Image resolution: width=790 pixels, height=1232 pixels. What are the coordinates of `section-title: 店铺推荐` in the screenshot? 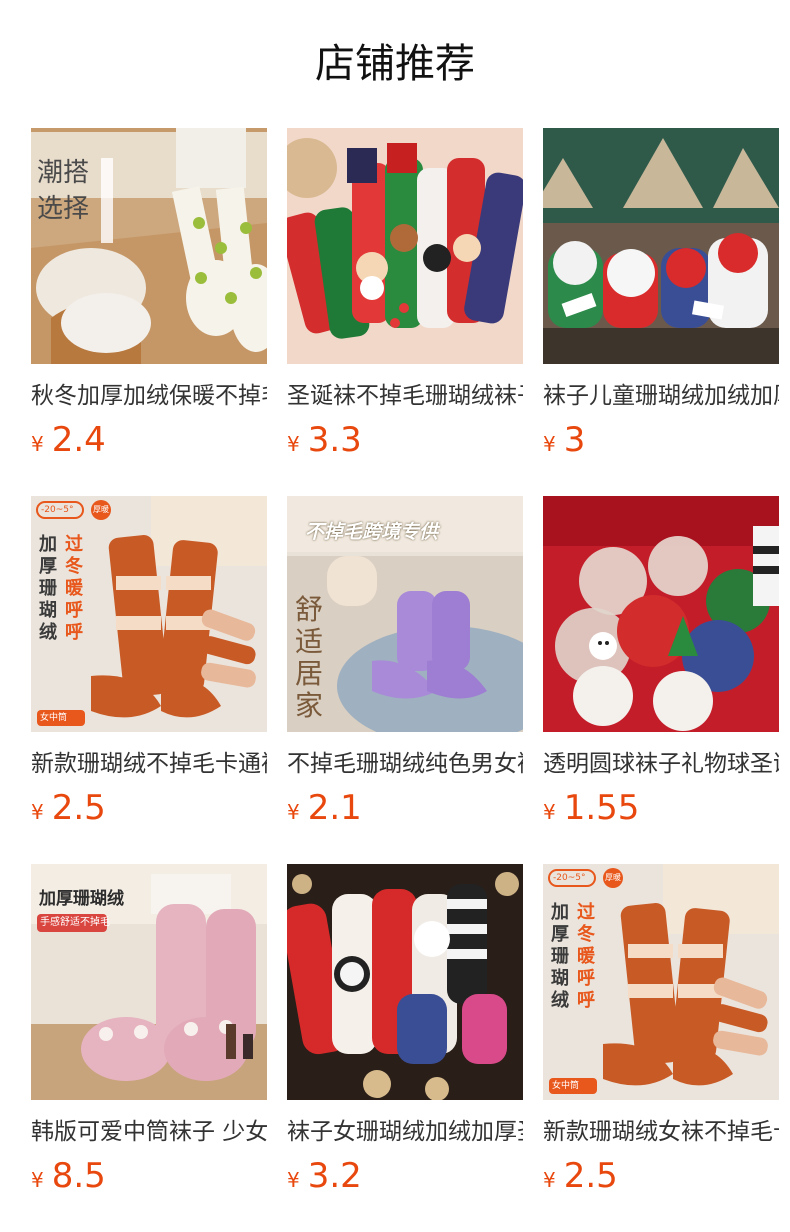 It's located at (395, 64).